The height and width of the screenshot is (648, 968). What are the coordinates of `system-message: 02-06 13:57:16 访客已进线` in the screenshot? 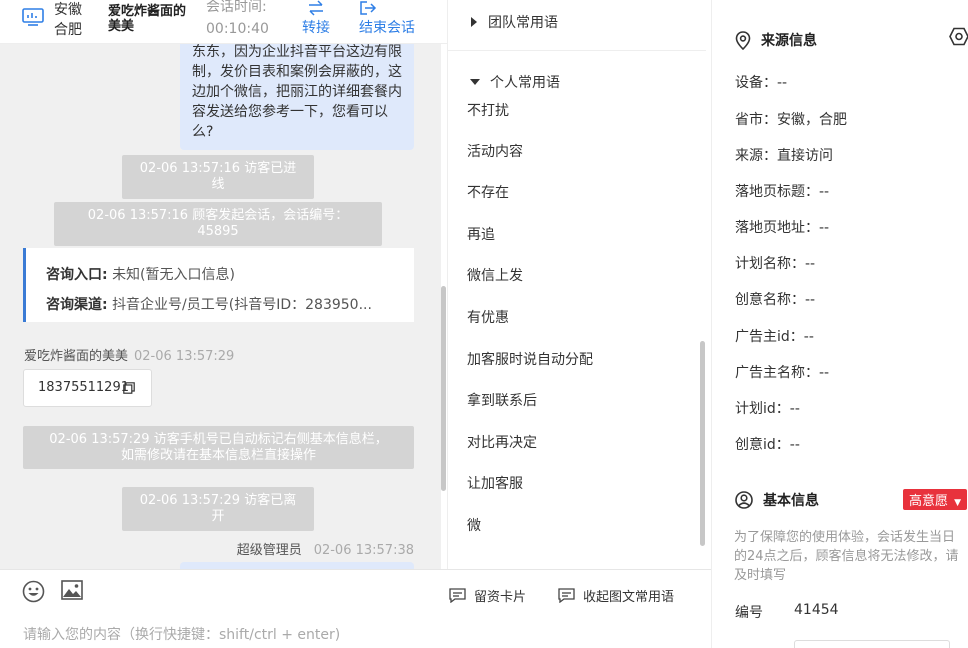 It's located at (218, 177).